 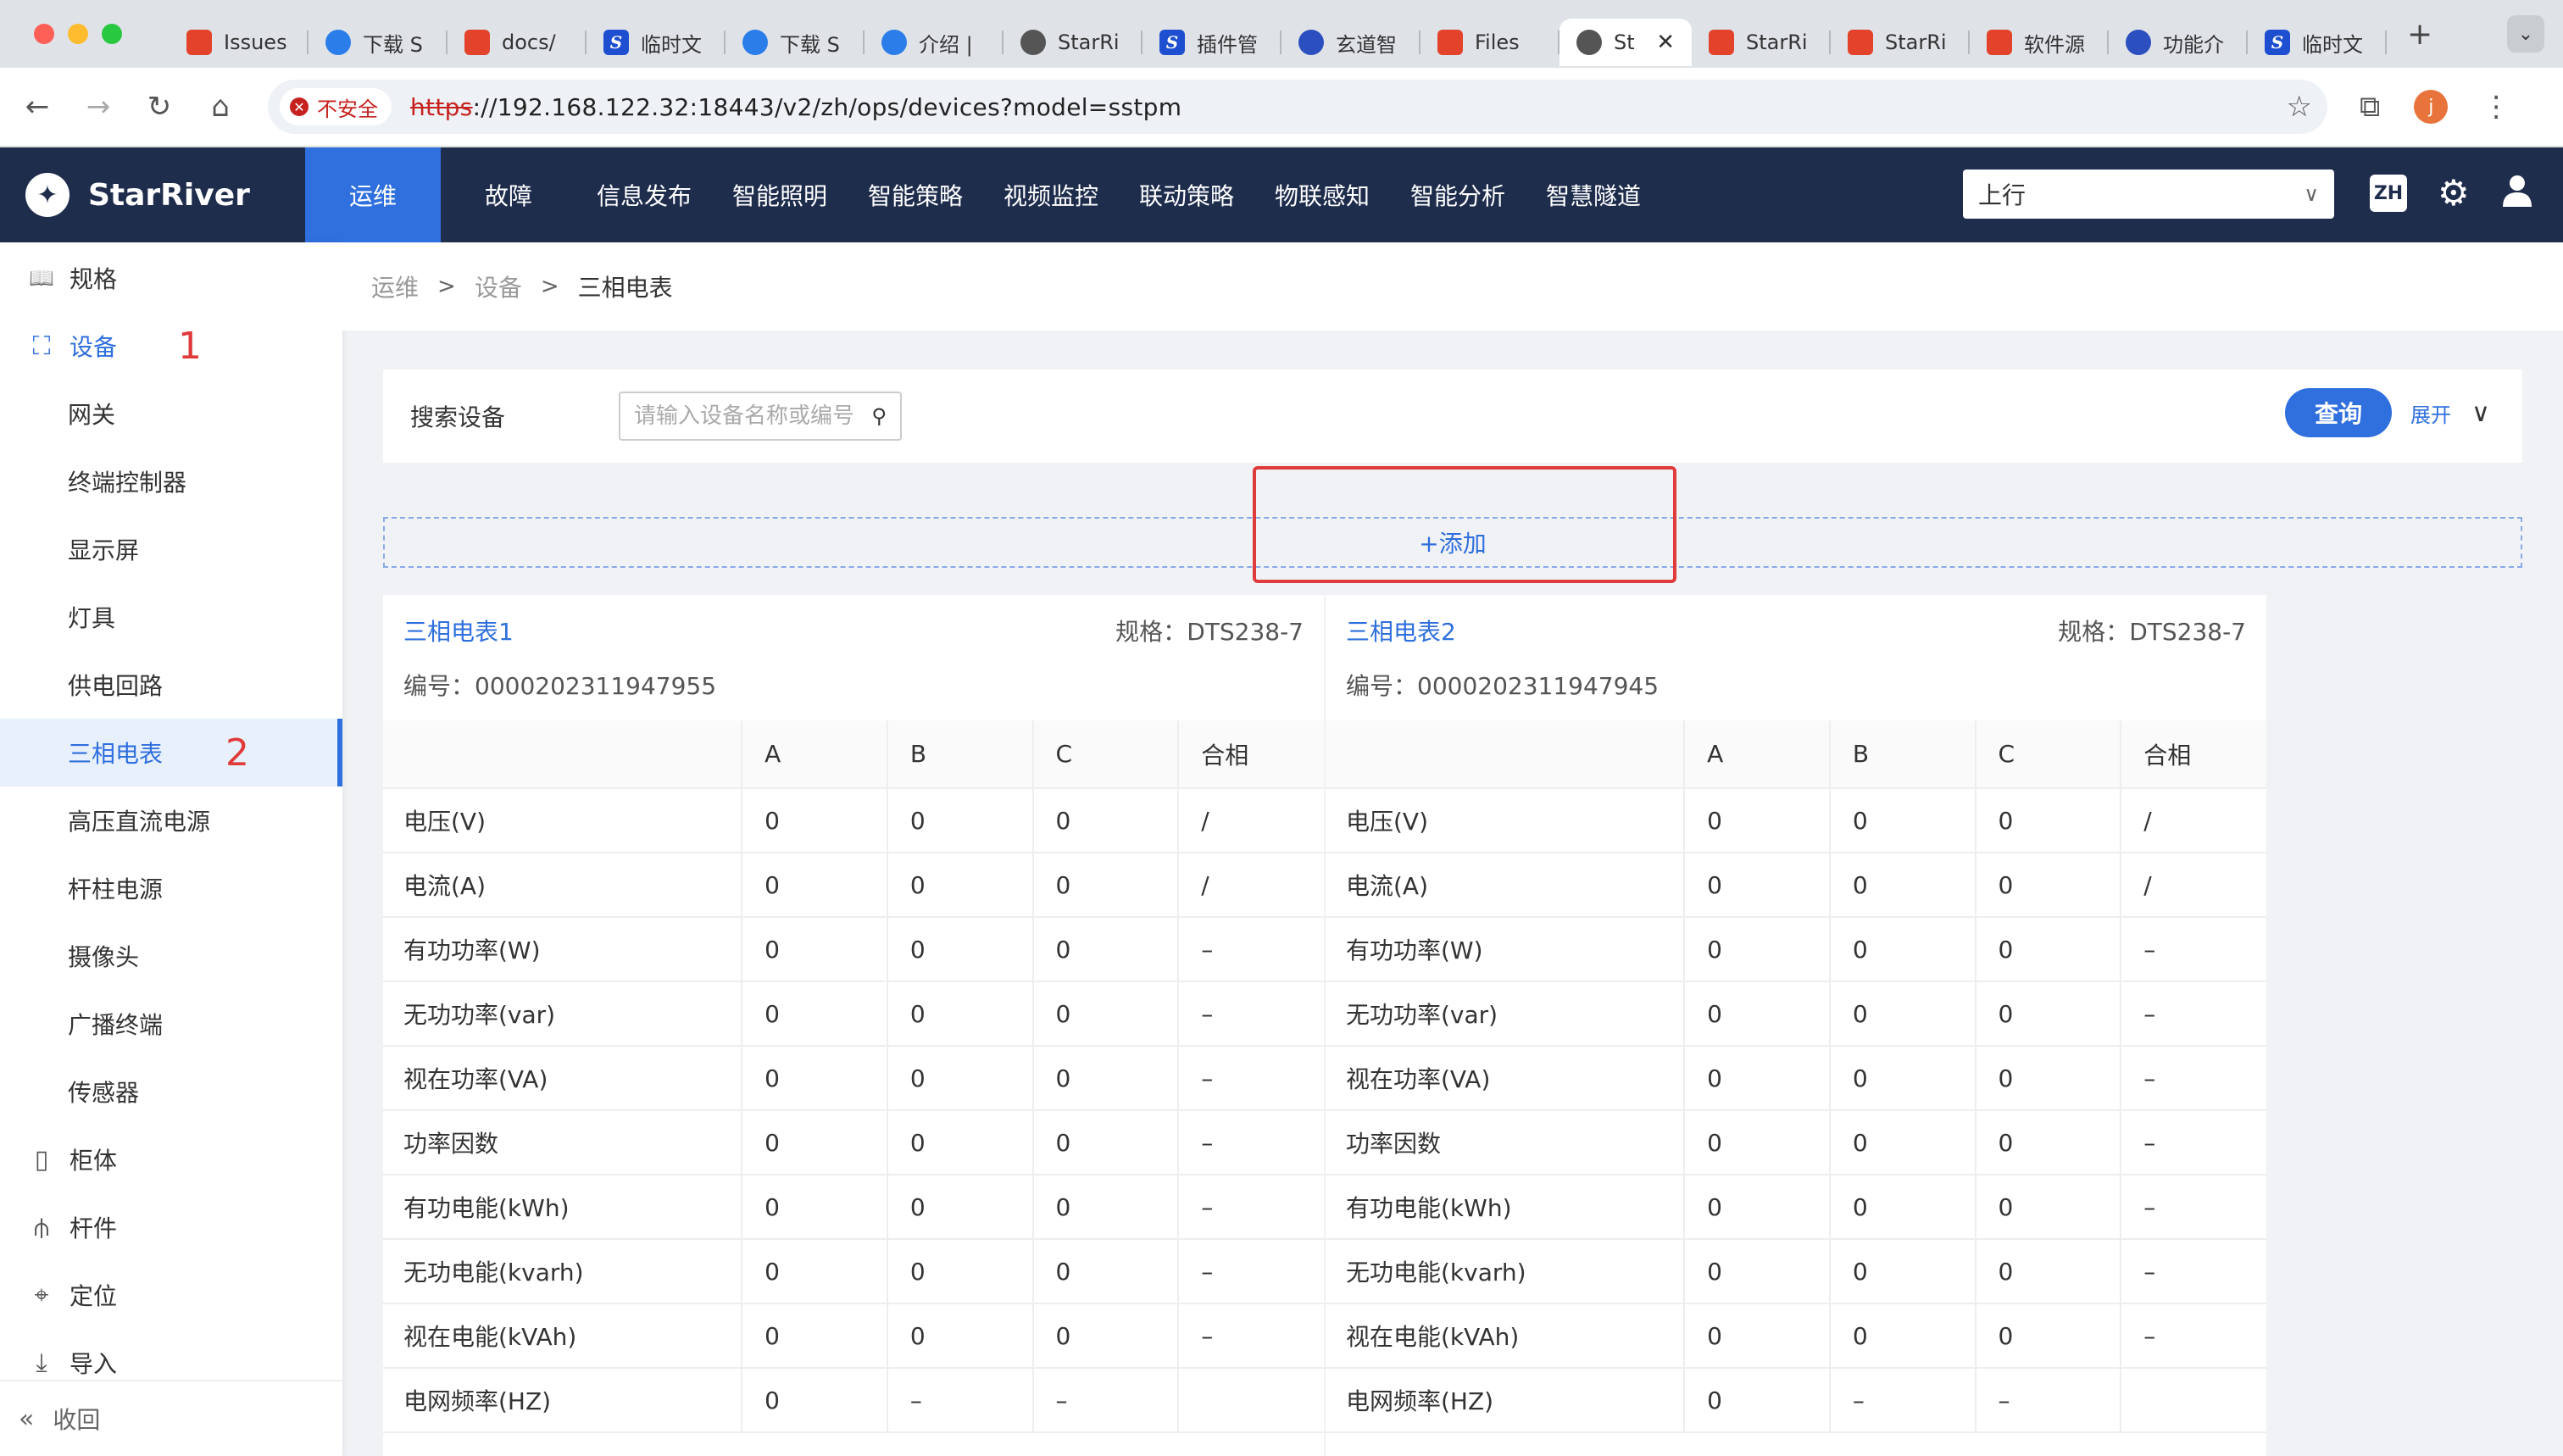 I want to click on browser-tab: docs/, so click(x=517, y=43).